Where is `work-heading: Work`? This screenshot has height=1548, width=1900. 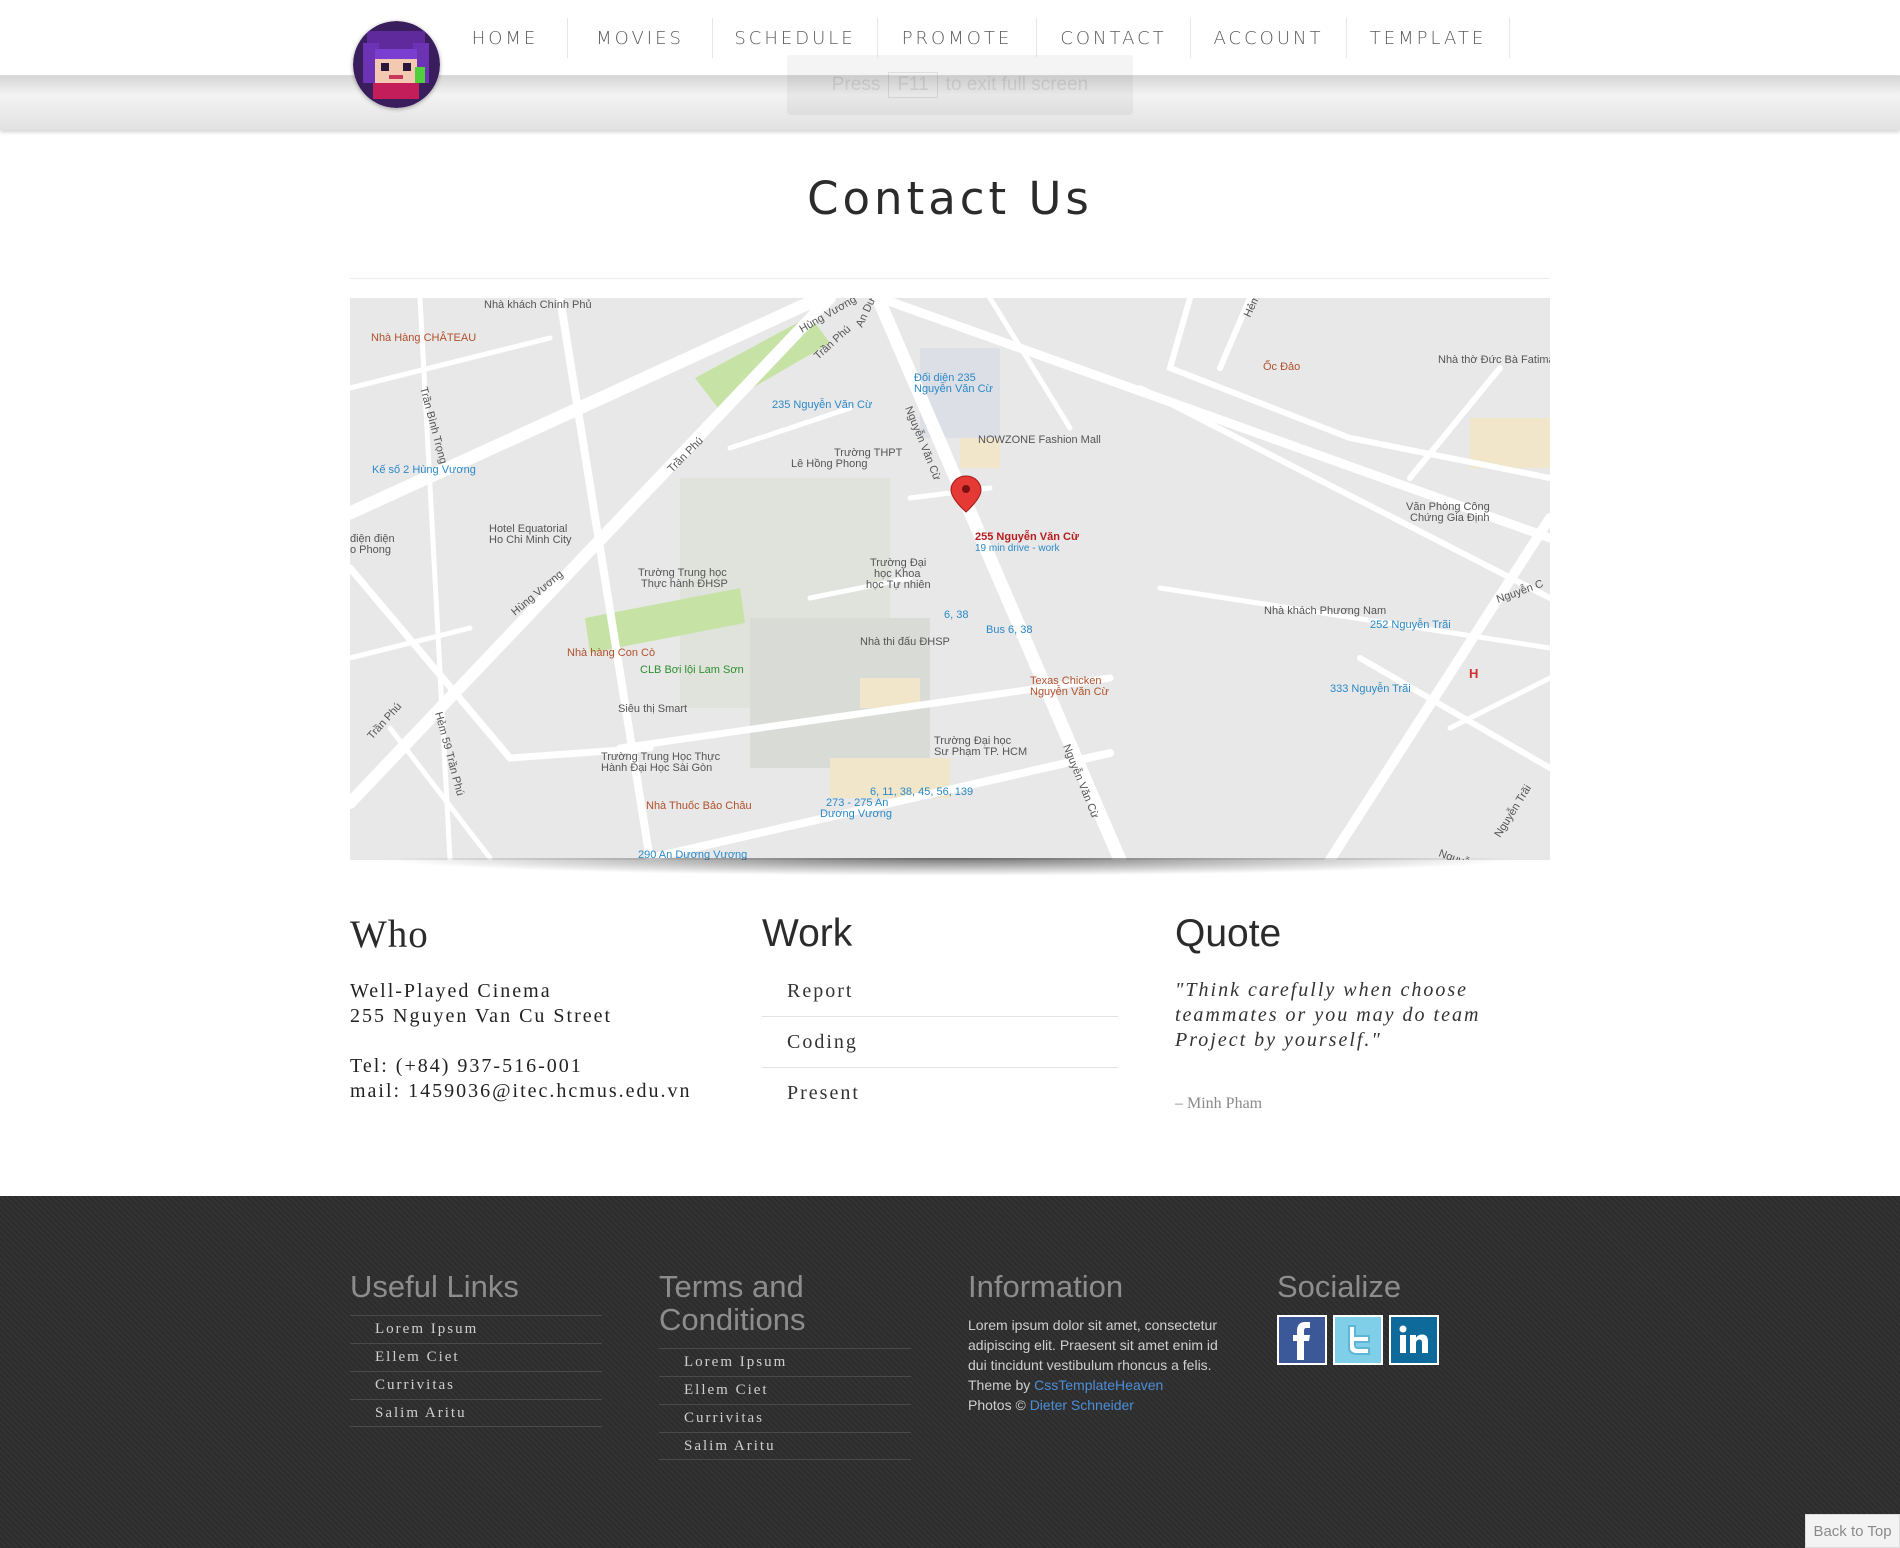
work-heading: Work is located at coordinates (807, 933).